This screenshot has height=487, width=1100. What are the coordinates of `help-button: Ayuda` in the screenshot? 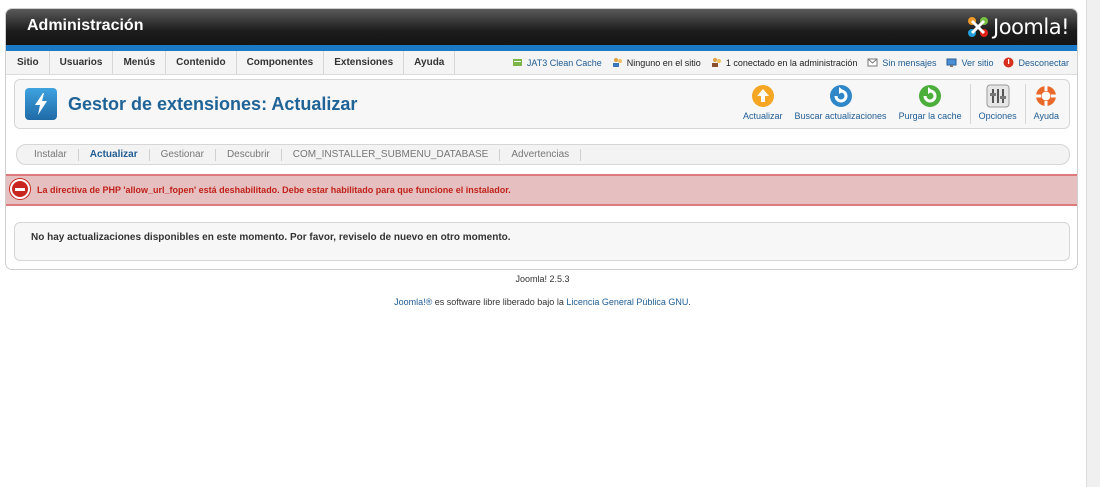 It's located at (1046, 104).